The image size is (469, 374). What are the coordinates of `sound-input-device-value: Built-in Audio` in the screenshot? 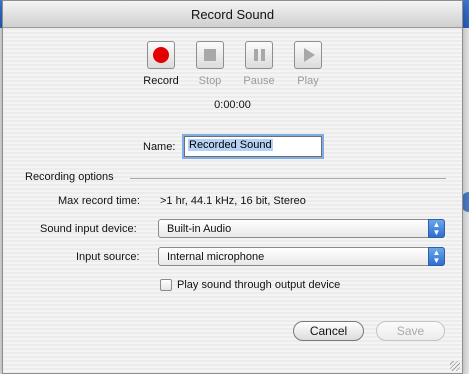 It's located at (199, 229).